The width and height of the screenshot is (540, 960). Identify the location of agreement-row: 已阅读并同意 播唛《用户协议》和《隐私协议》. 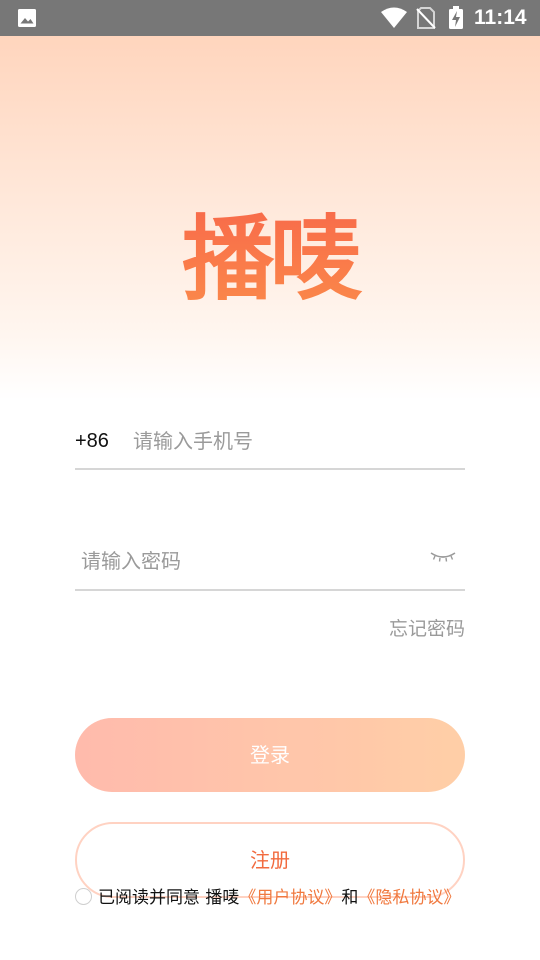
(305, 898).